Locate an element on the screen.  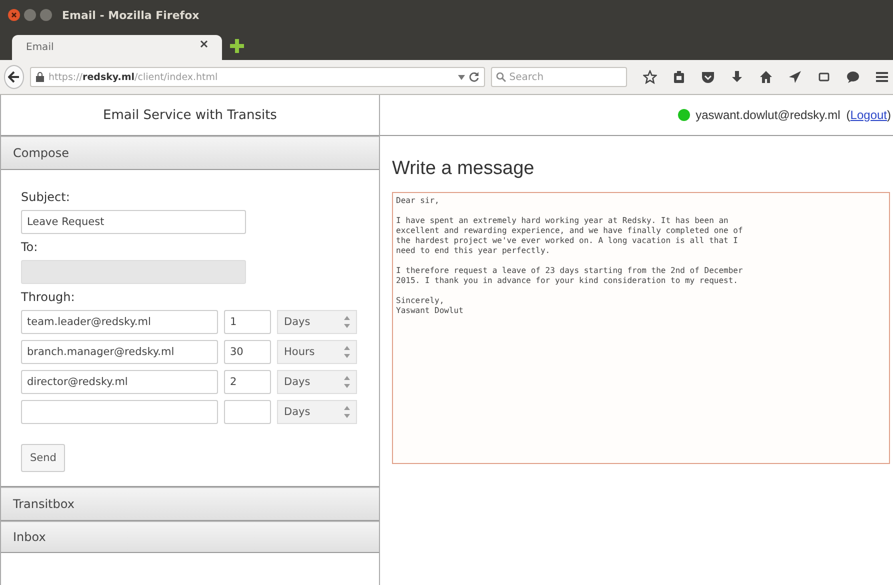
back-arrow-icon is located at coordinates (14, 77).